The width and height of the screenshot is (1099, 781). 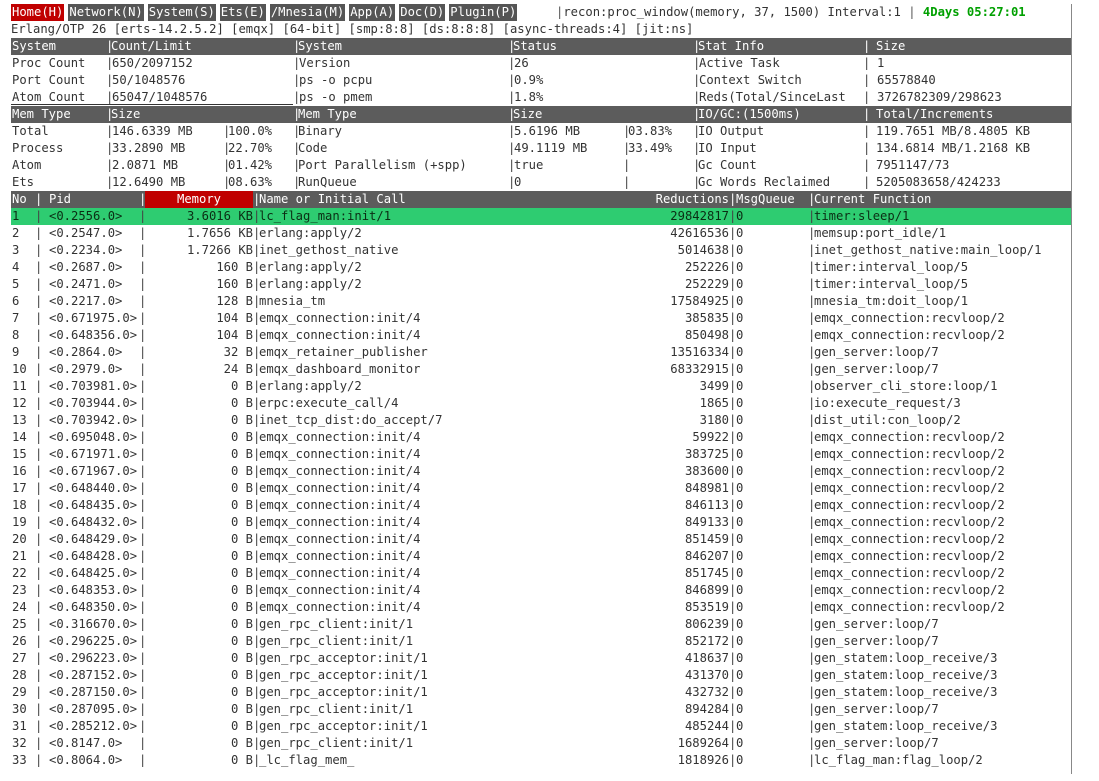 I want to click on process-cell-reductions: 851459, so click(x=706, y=539).